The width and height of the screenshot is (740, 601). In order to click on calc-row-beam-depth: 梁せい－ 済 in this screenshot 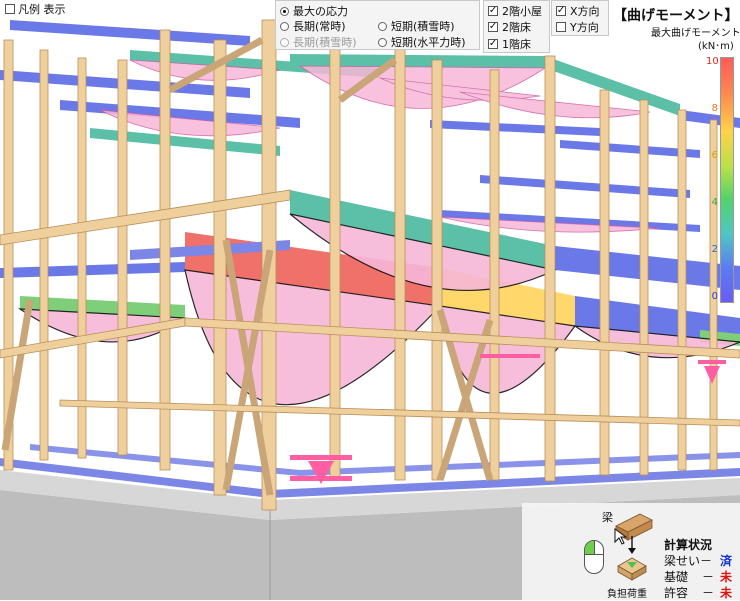, I will do `click(698, 560)`.